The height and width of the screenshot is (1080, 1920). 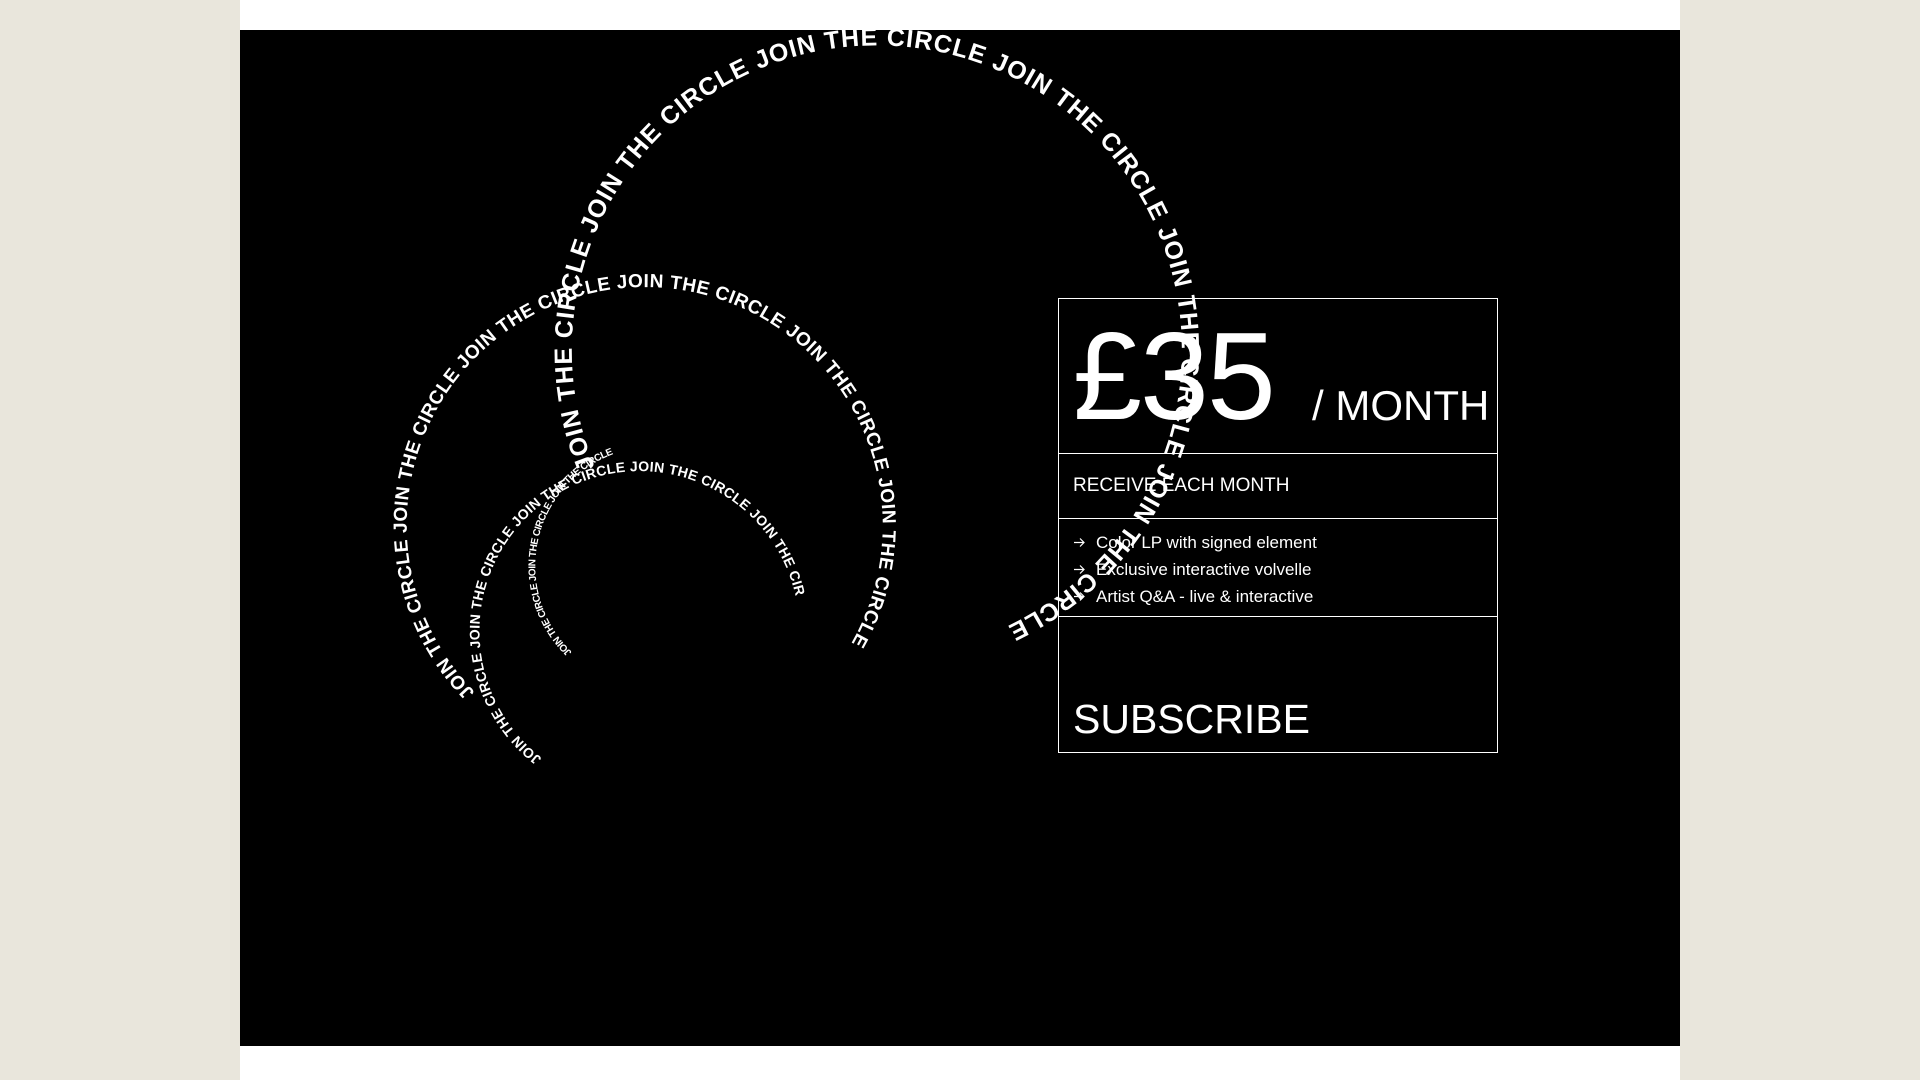 I want to click on subscribe-button: SUBSCRIBE, so click(x=1191, y=719).